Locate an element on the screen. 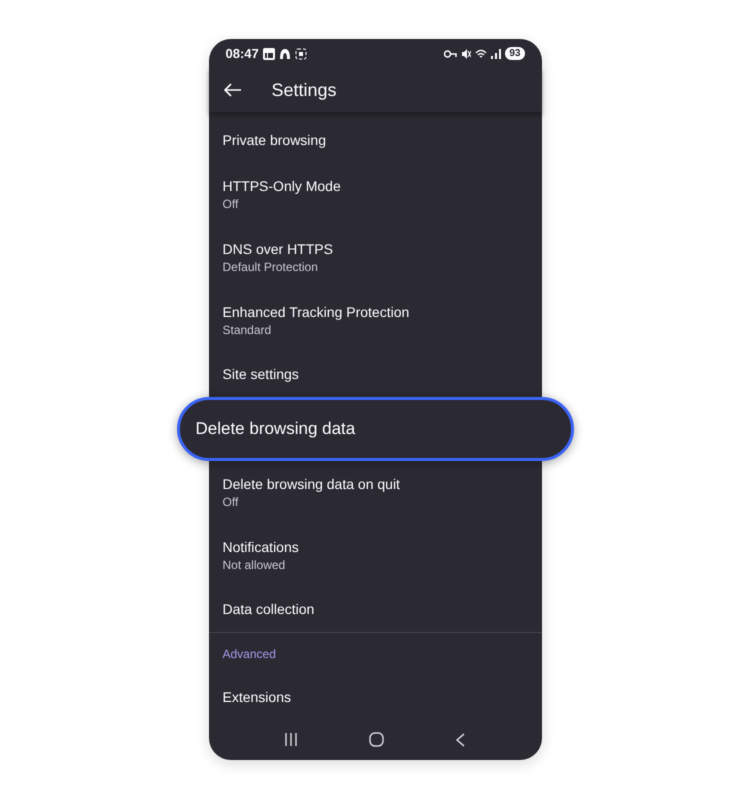 The image size is (750, 800). settings-item: Notifications Not allowed is located at coordinates (375, 555).